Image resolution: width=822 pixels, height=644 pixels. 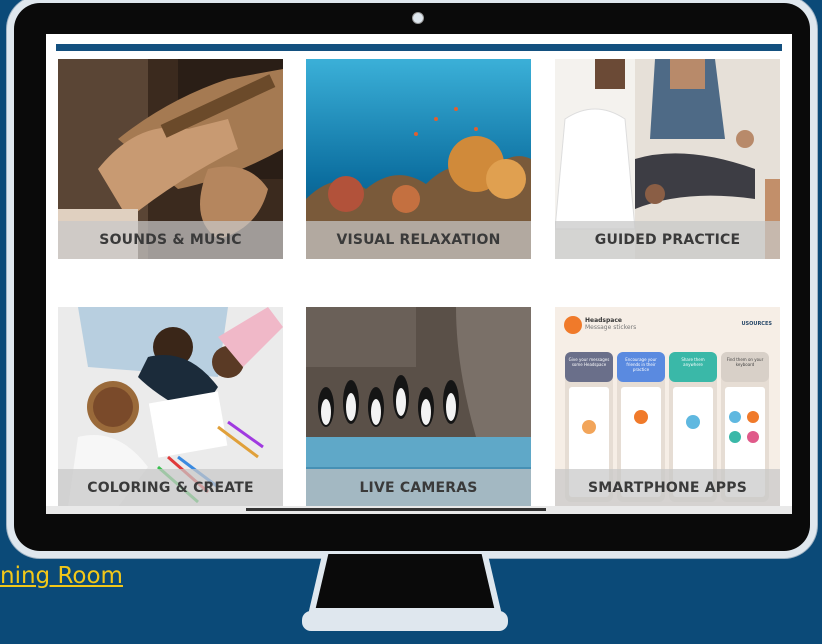 I want to click on scrollbar-thumb, so click(x=396, y=509).